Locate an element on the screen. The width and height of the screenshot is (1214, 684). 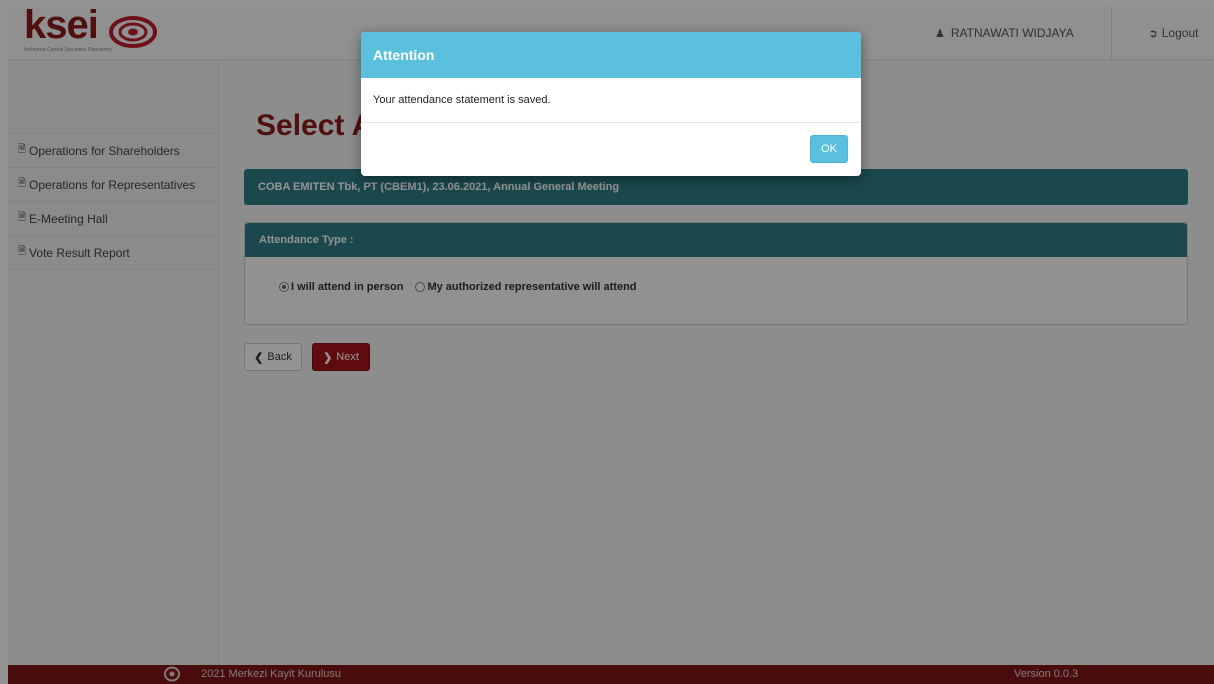
dialog-message: Your attendance statement is saved. is located at coordinates (462, 100).